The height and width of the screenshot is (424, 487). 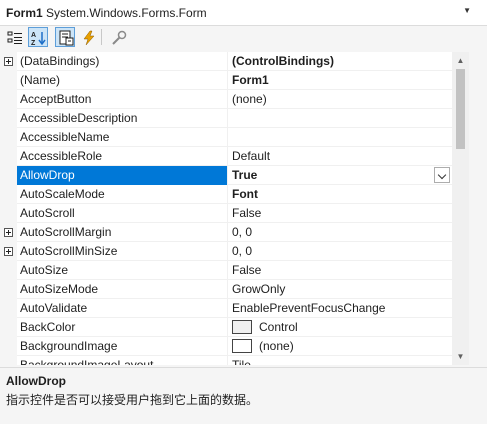 What do you see at coordinates (467, 10) in the screenshot?
I see `chevron-down-icon: ▼` at bounding box center [467, 10].